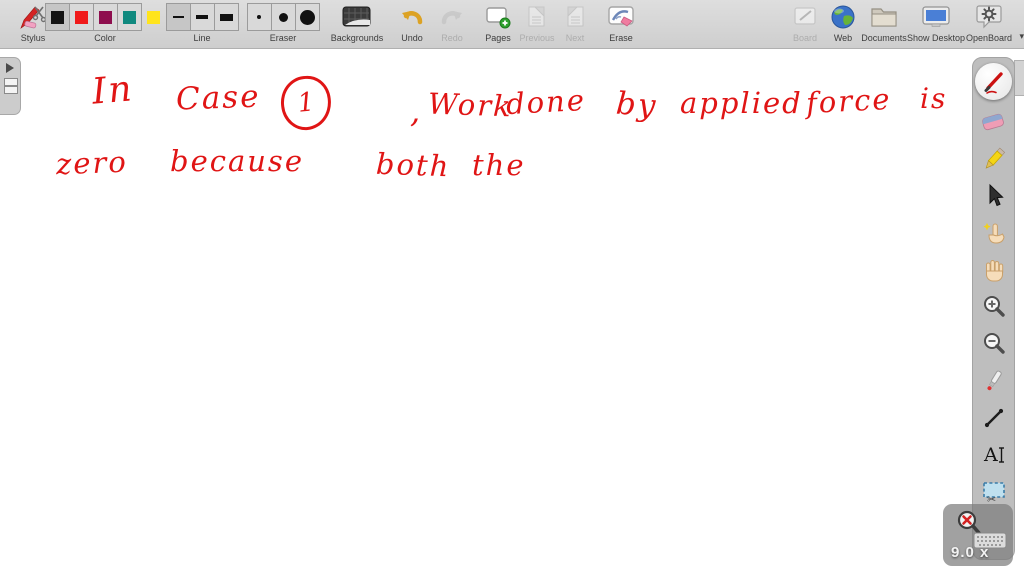 The width and height of the screenshot is (1024, 576). I want to click on laser-pointer-icon, so click(994, 380).